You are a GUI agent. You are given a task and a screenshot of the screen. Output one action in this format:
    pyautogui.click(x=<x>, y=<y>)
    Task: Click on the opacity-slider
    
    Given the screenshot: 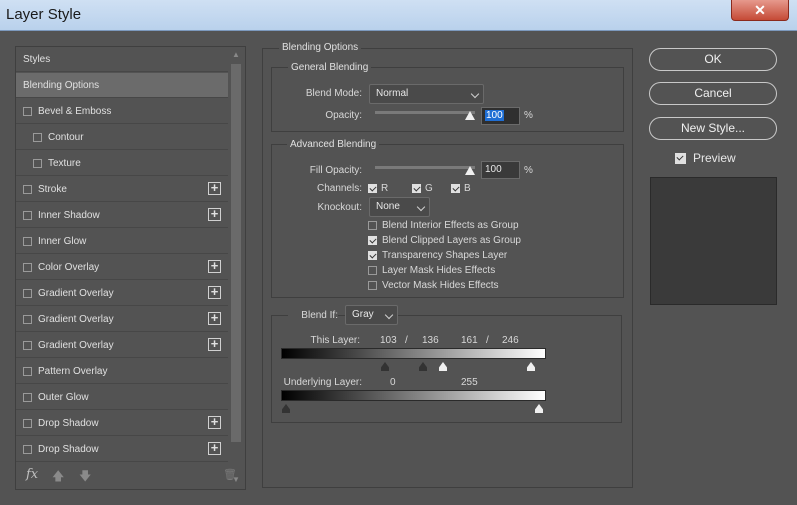 What is the action you would take?
    pyautogui.click(x=425, y=112)
    